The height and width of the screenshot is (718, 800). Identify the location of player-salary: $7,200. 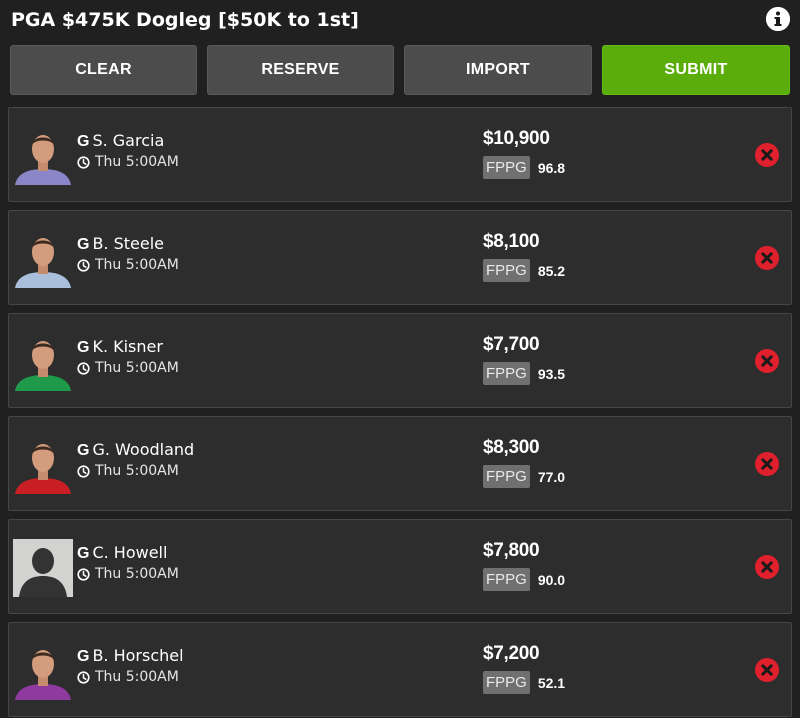
(511, 653).